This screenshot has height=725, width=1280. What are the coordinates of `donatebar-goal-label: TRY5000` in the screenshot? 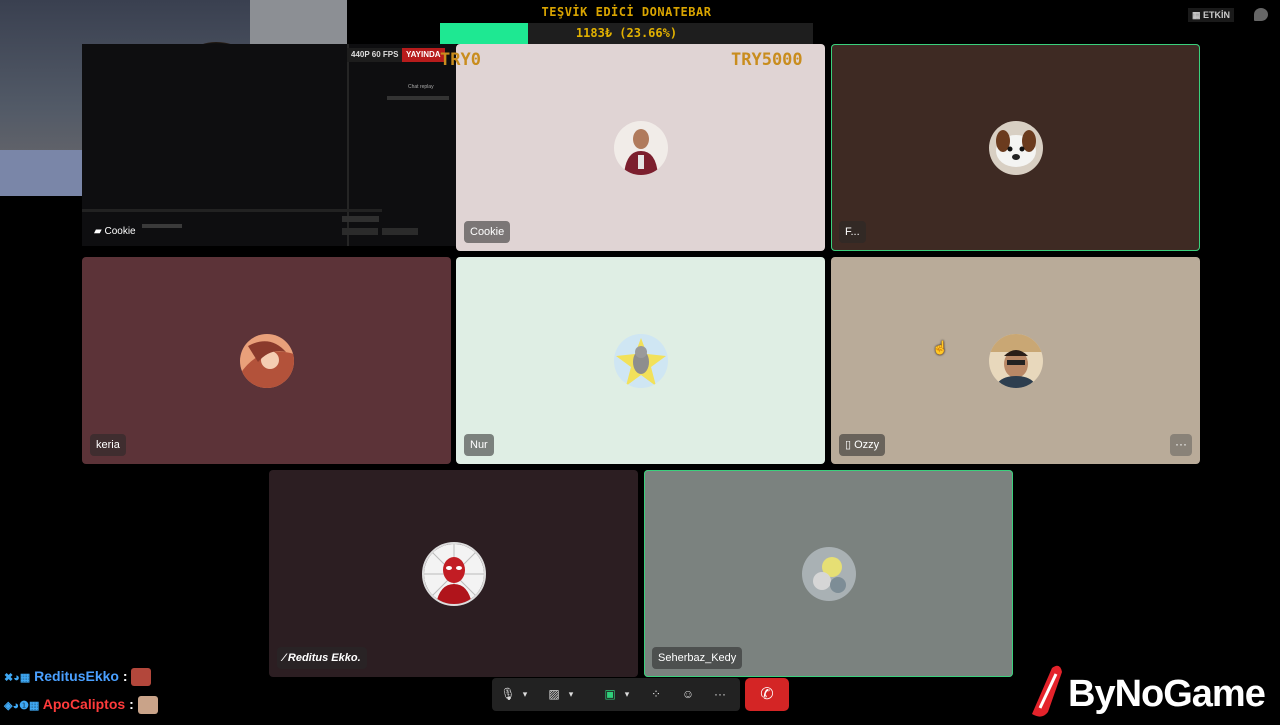 It's located at (767, 60).